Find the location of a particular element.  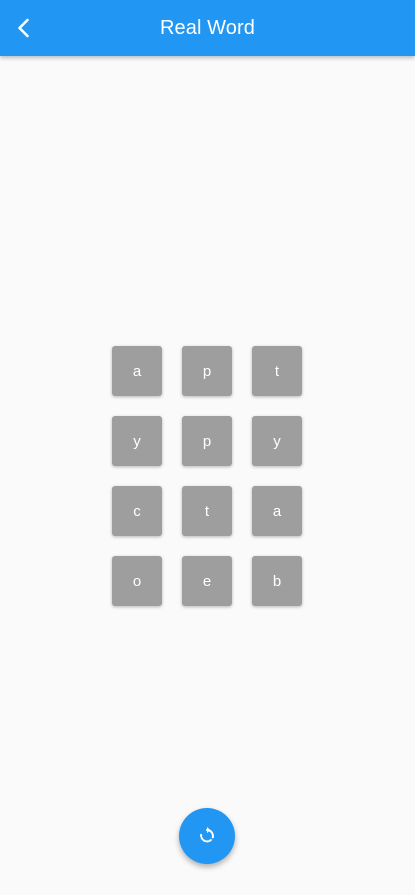

back-button is located at coordinates (24, 28).